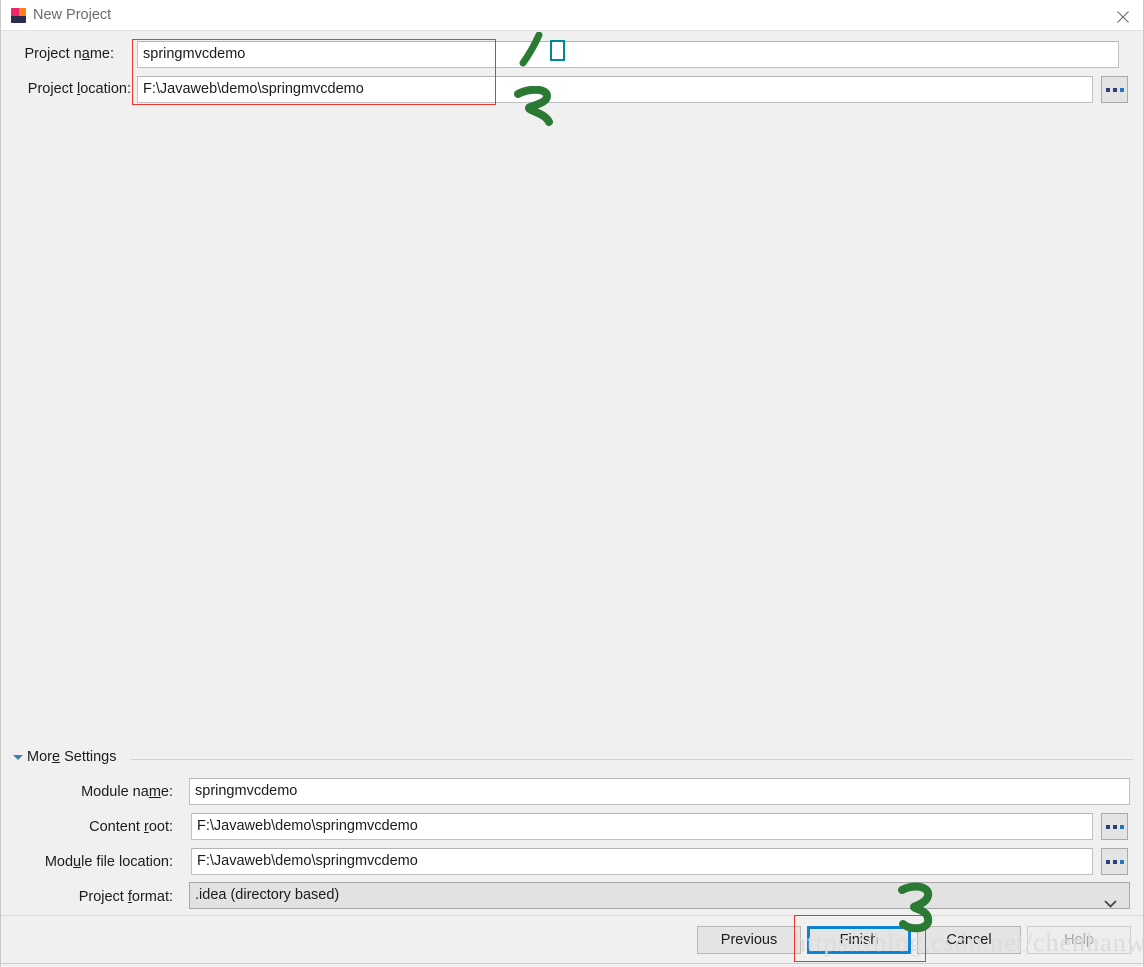 The height and width of the screenshot is (967, 1144). I want to click on cancel-button: Cancel, so click(969, 940).